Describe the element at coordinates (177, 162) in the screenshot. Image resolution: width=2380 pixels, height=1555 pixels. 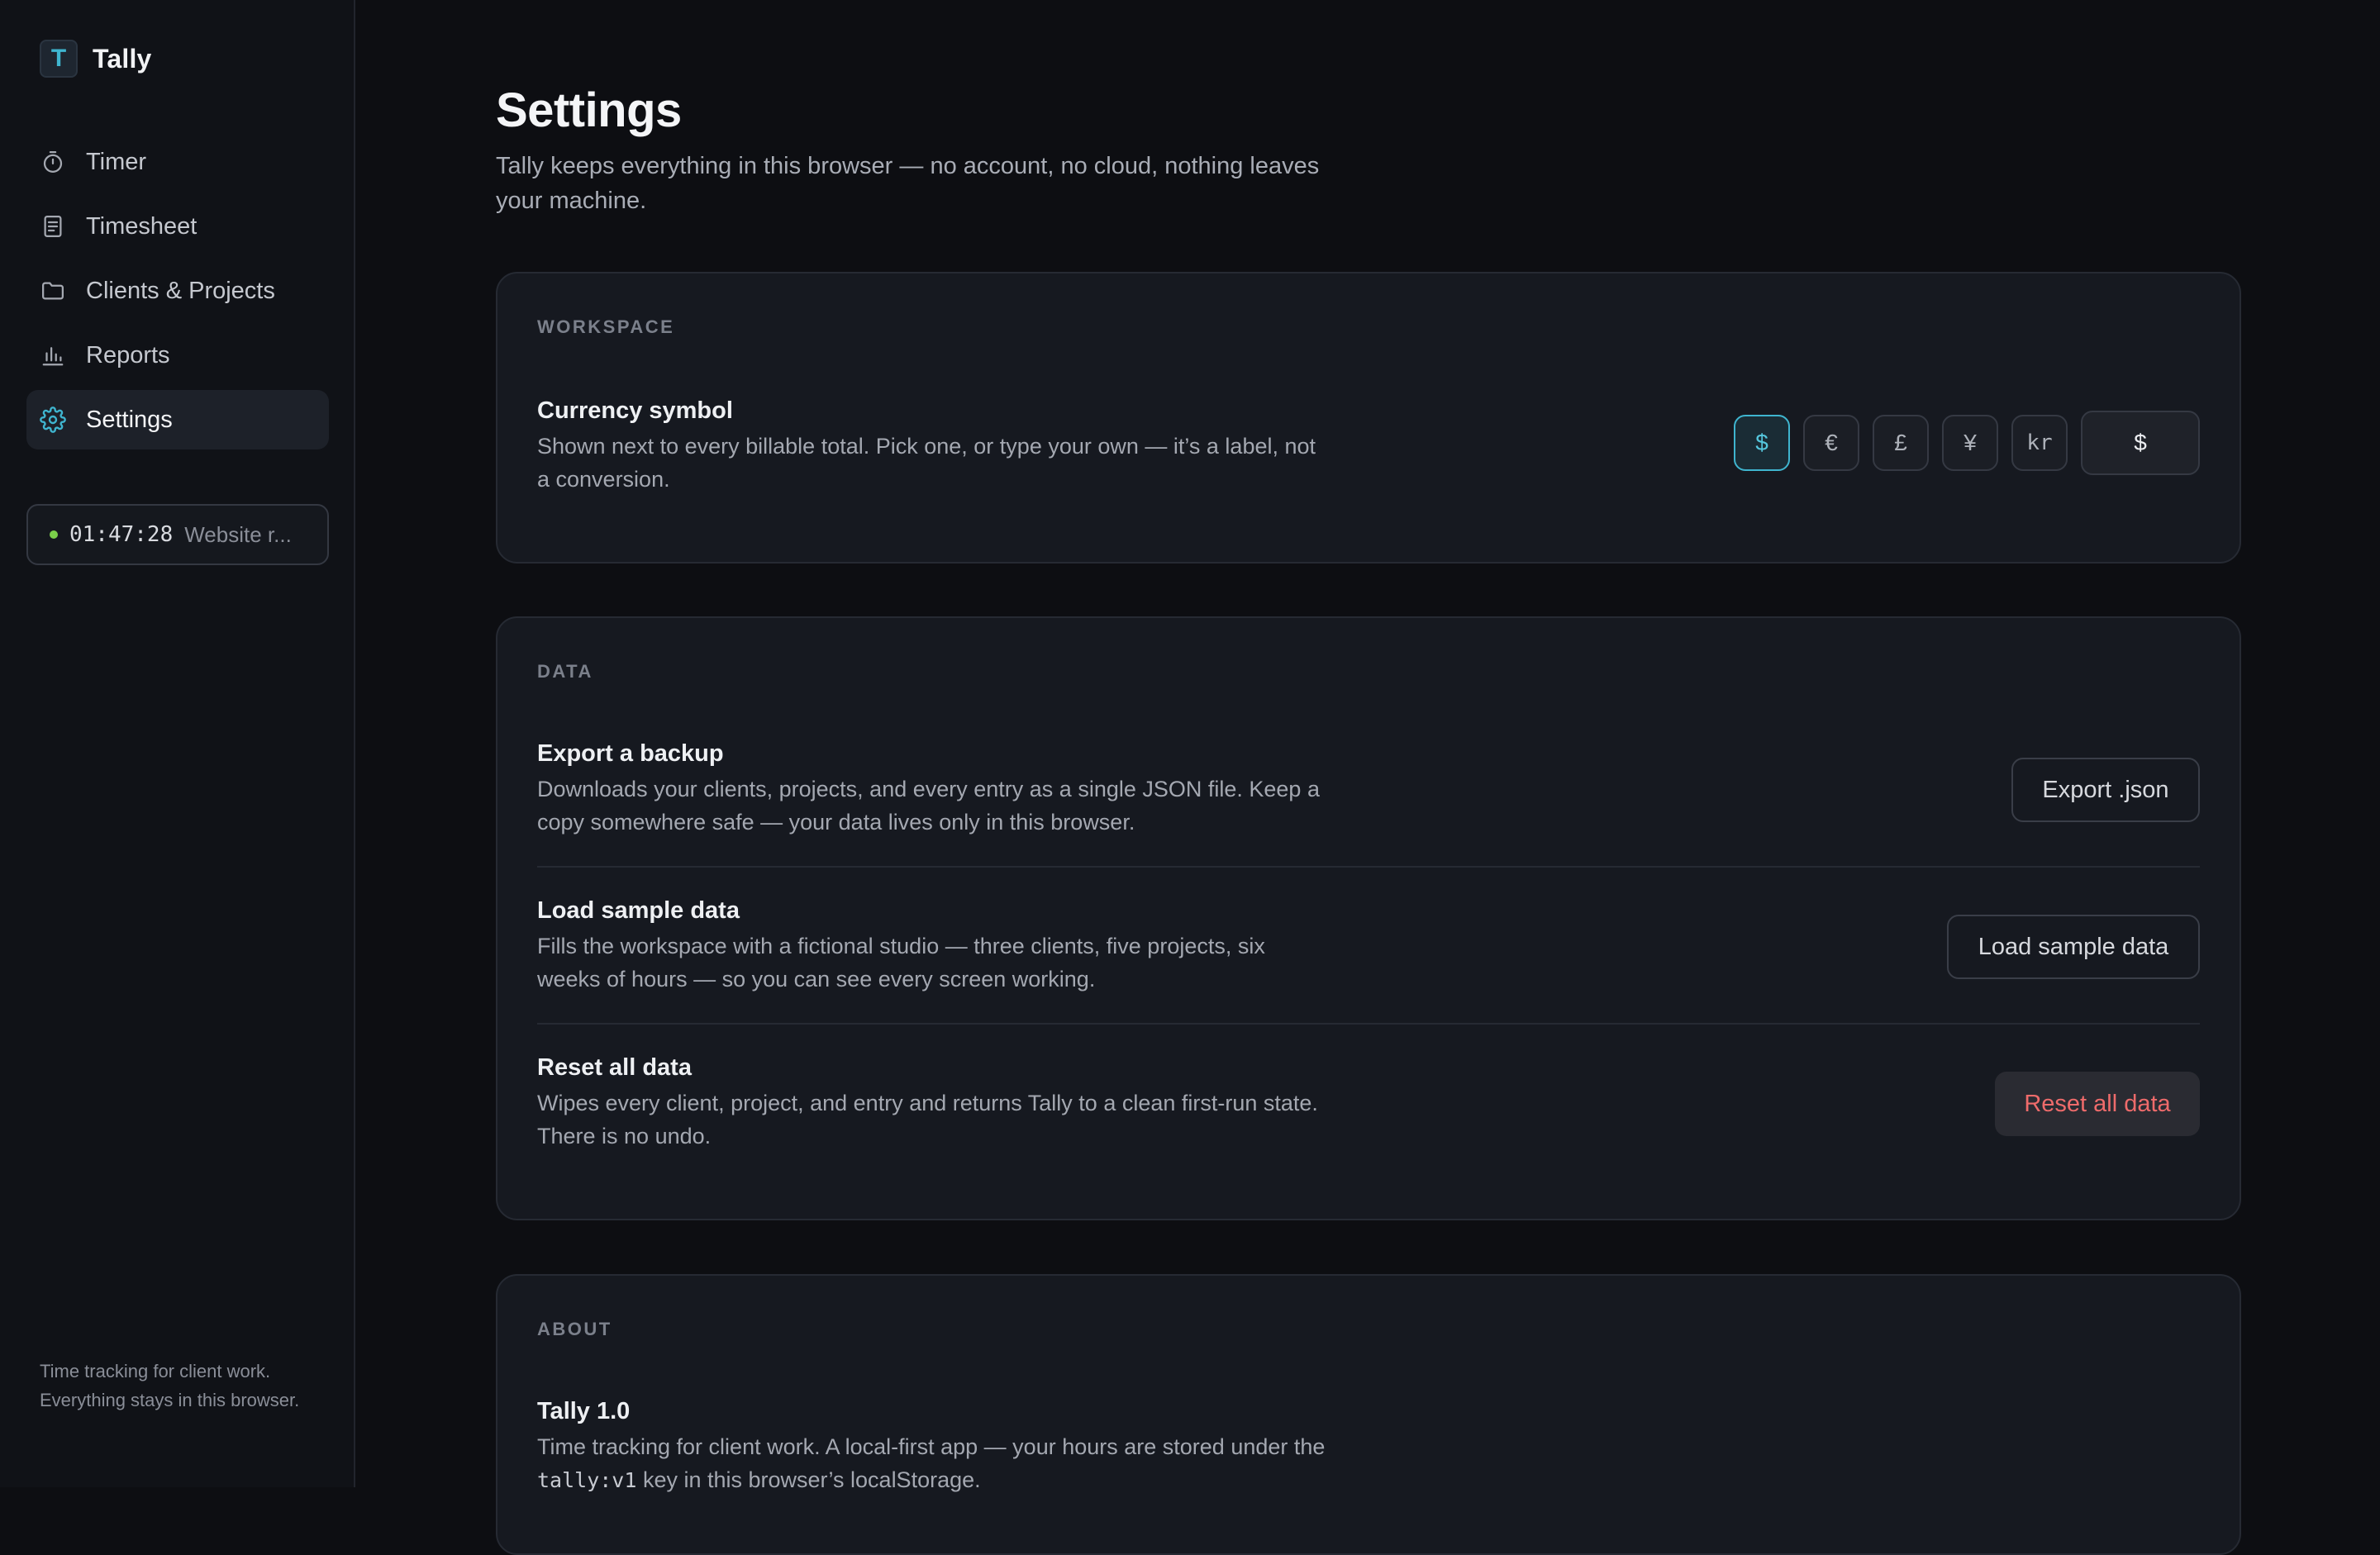
I see `sidebar-item-timer: Timer` at that location.